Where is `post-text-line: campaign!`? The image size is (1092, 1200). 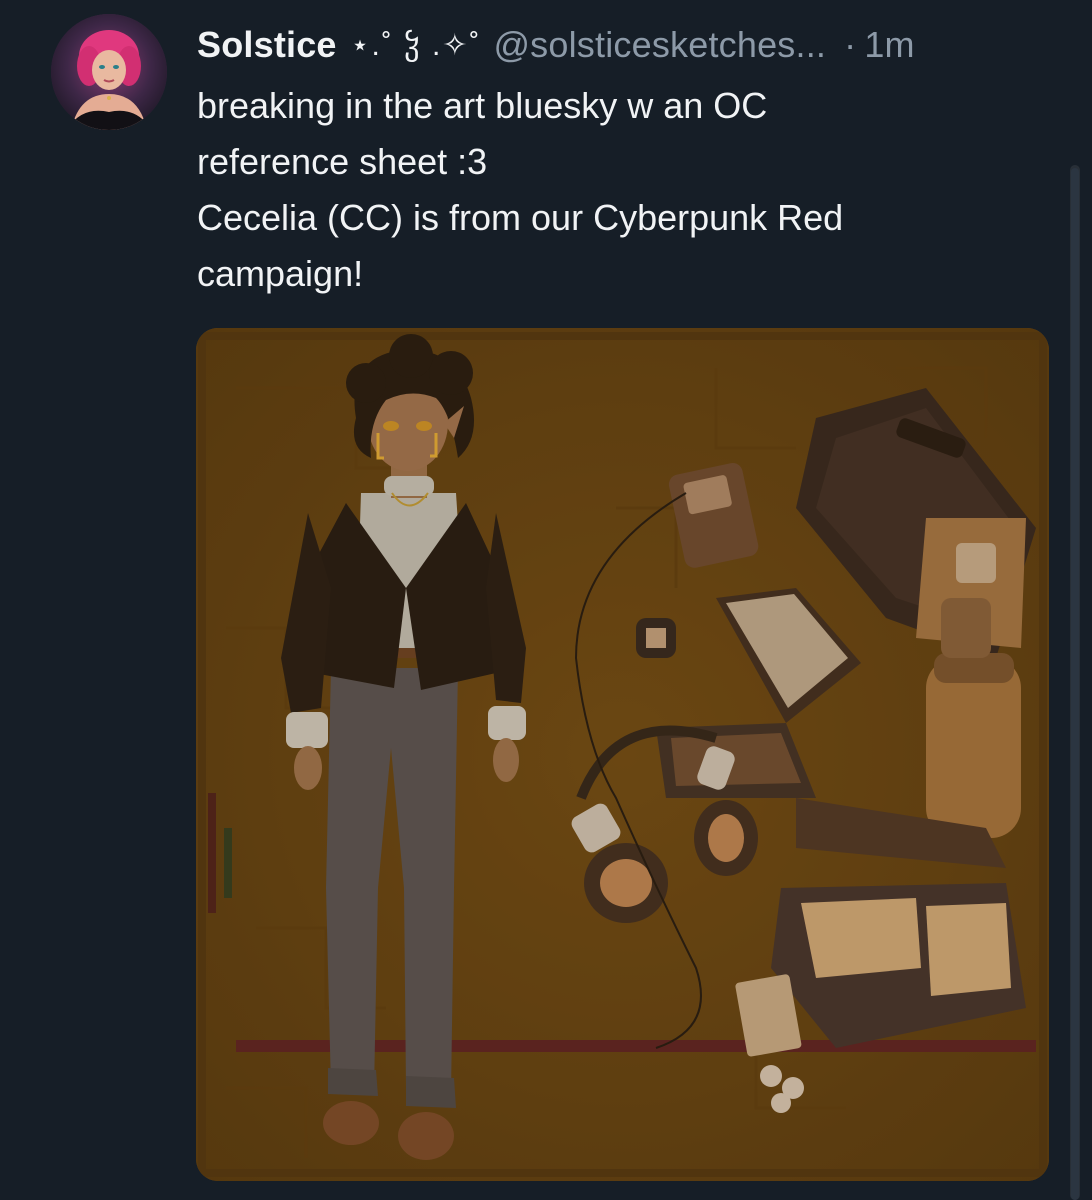 post-text-line: campaign! is located at coordinates (280, 273).